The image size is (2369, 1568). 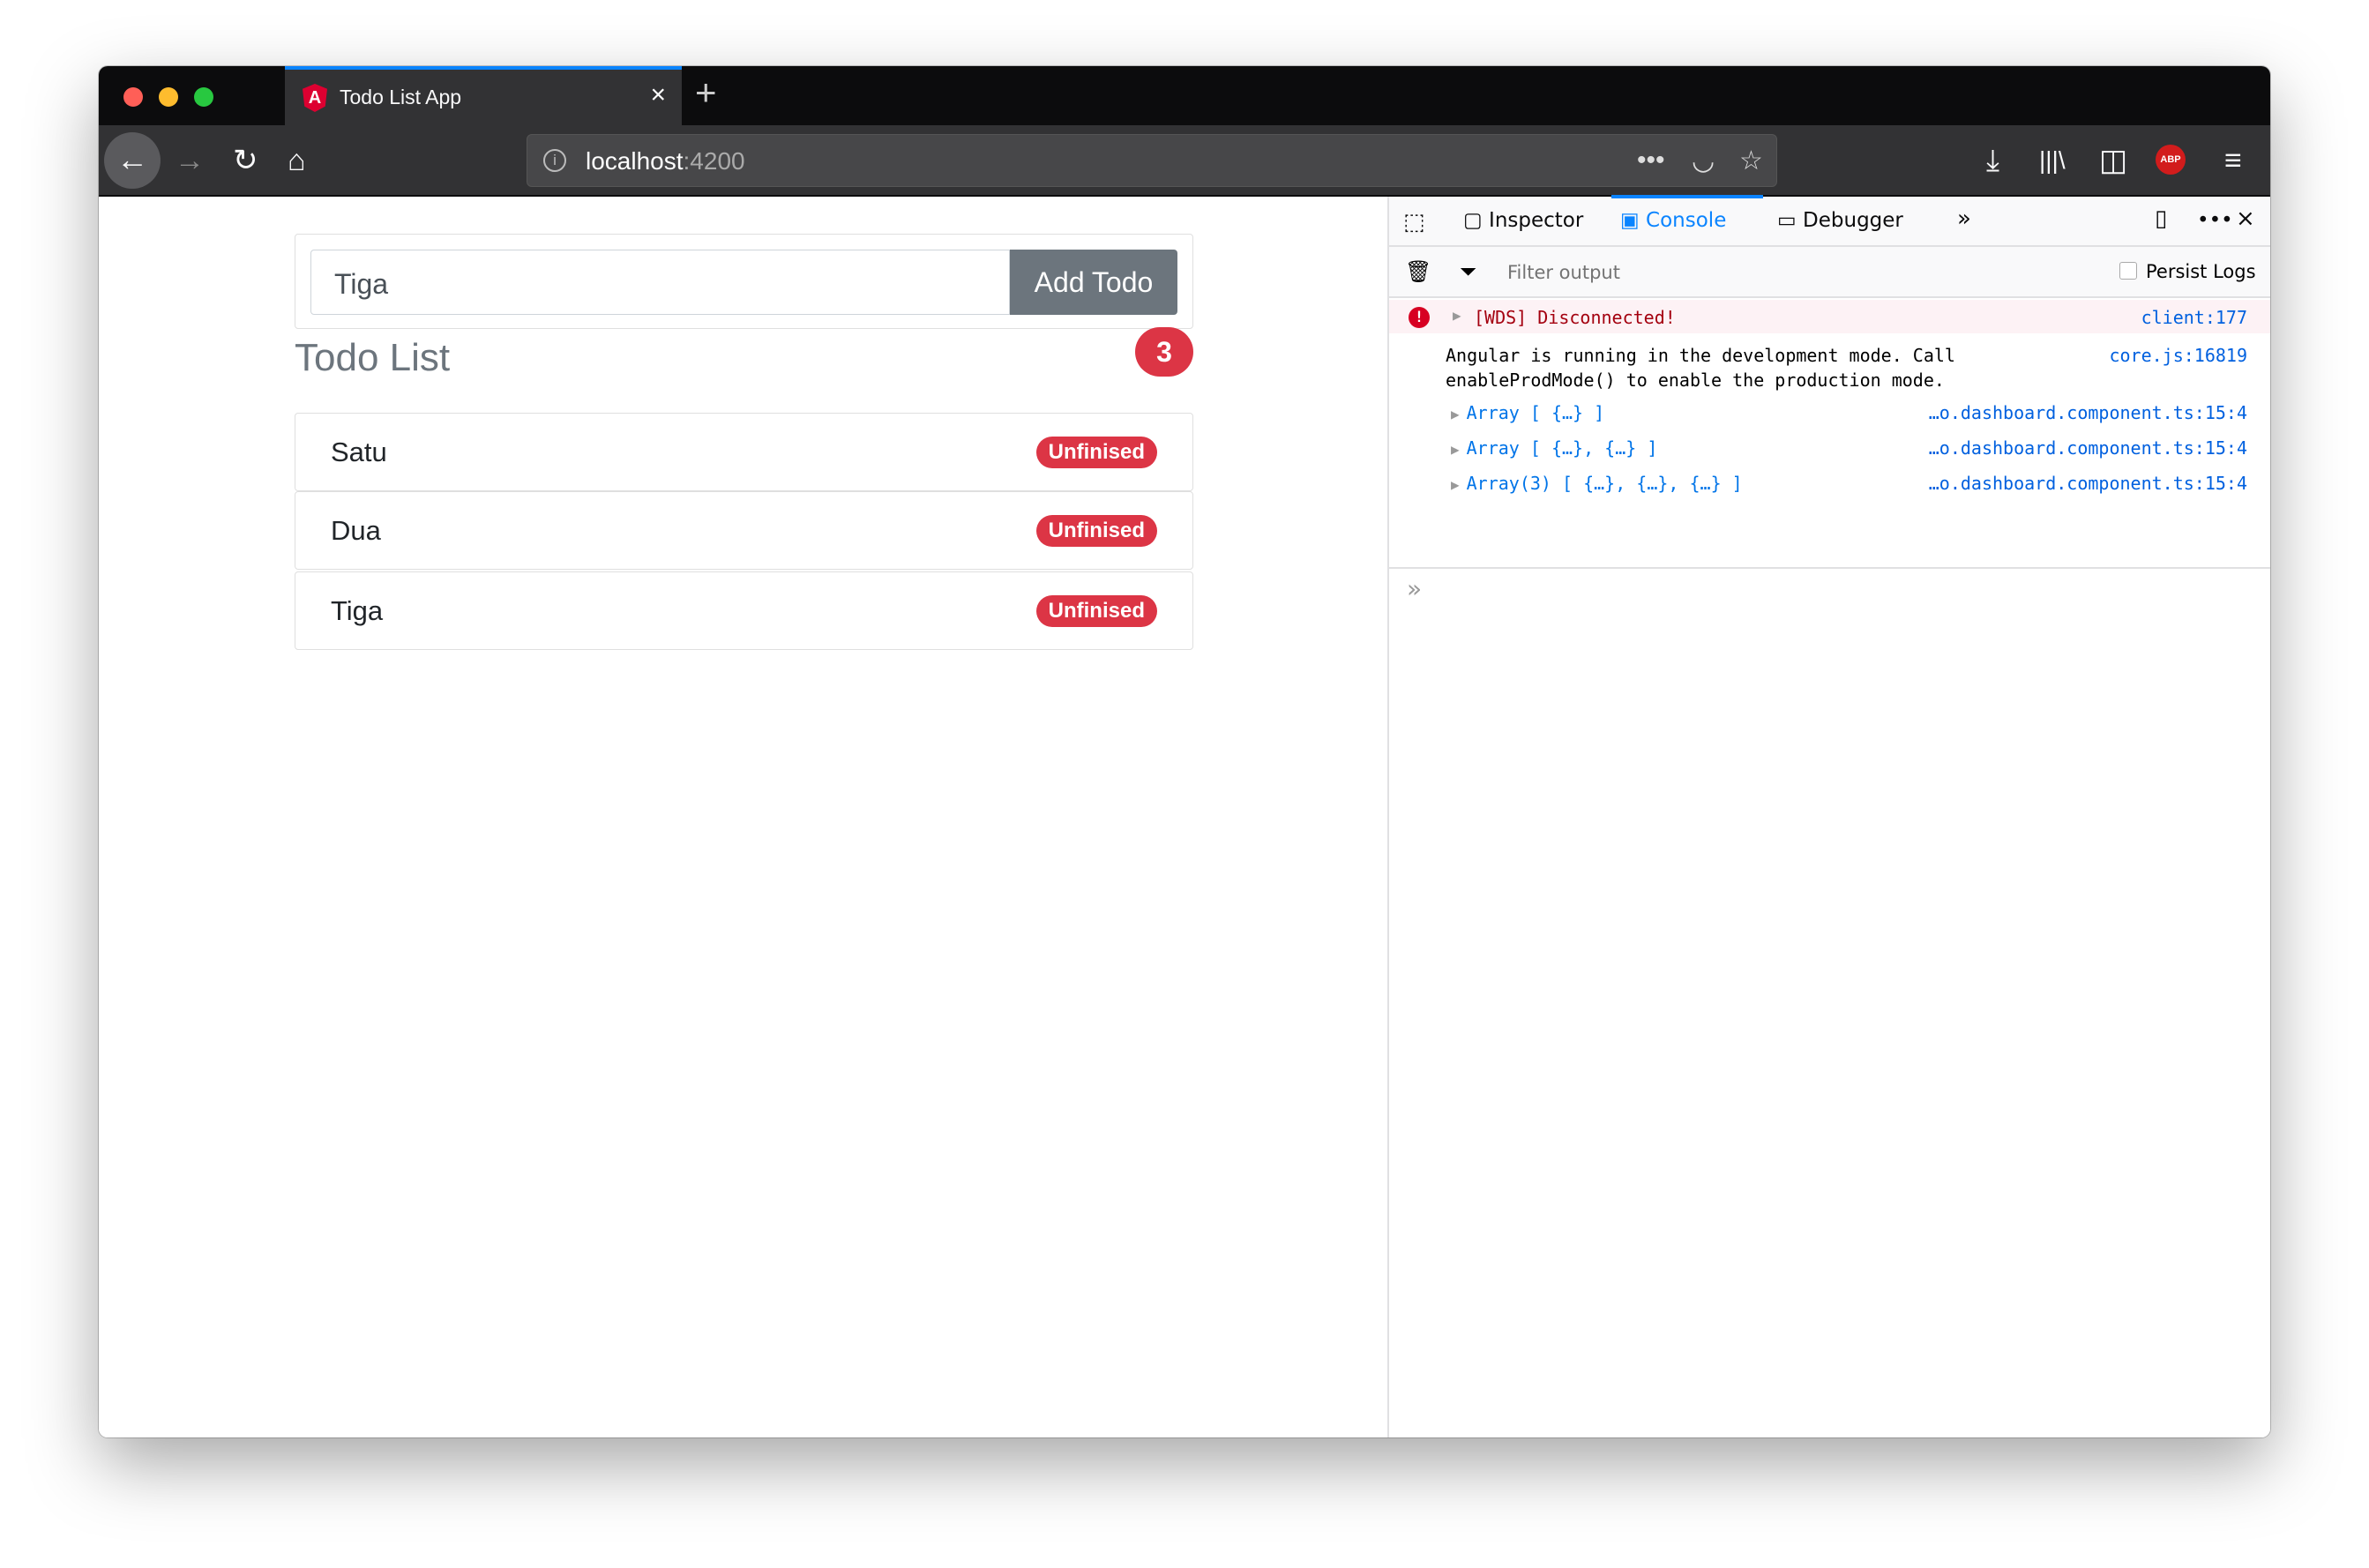 What do you see at coordinates (1419, 317) in the screenshot?
I see `error-icon: !` at bounding box center [1419, 317].